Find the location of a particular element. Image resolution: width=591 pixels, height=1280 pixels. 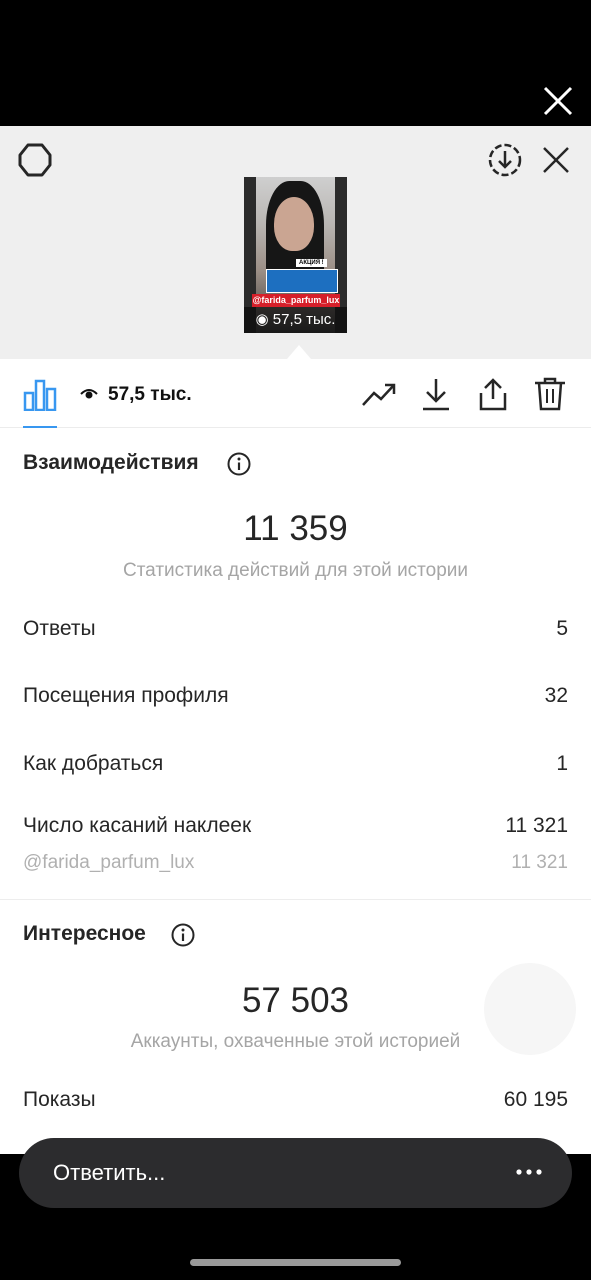

profile-visits-label: Посещения профиля is located at coordinates (126, 695).